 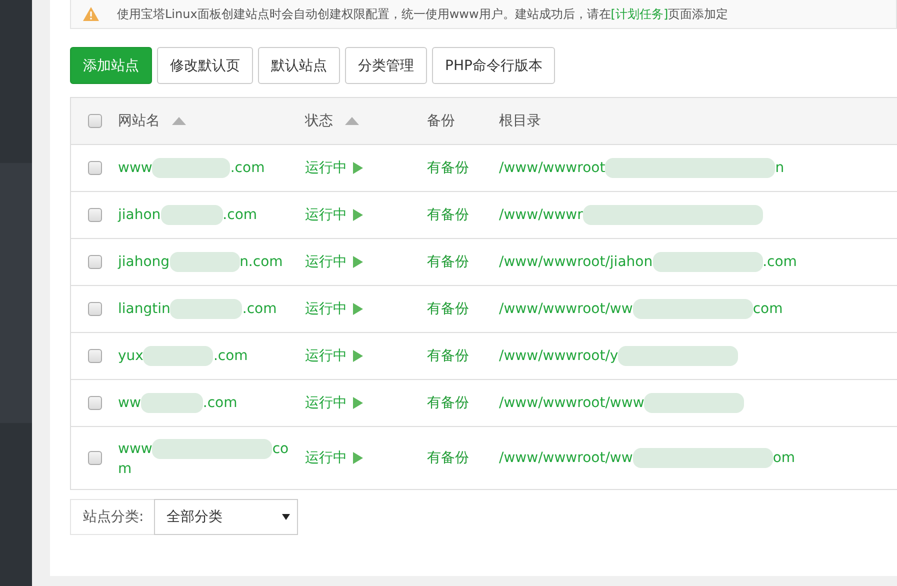 What do you see at coordinates (779, 262) in the screenshot?
I see `root-path-link: .com` at bounding box center [779, 262].